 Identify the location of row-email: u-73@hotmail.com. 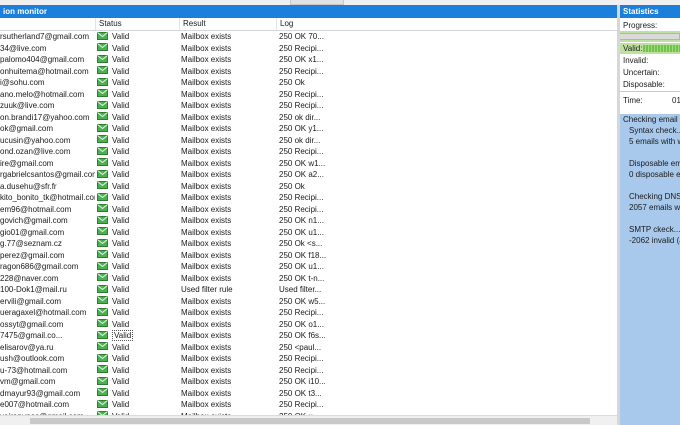
(34, 370).